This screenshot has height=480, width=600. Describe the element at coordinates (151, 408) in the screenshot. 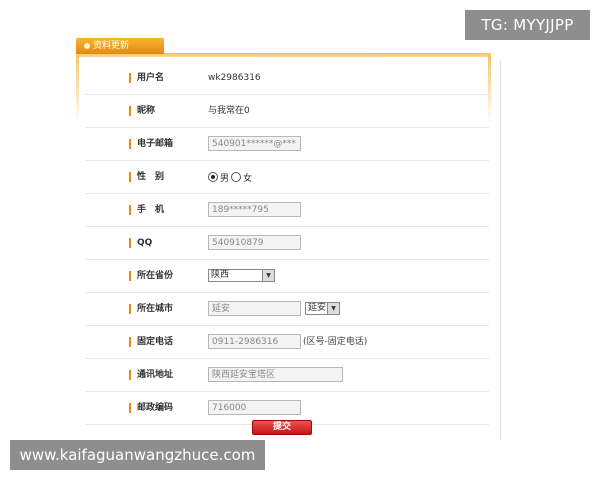

I see `postcode-label: 邮政编码` at that location.